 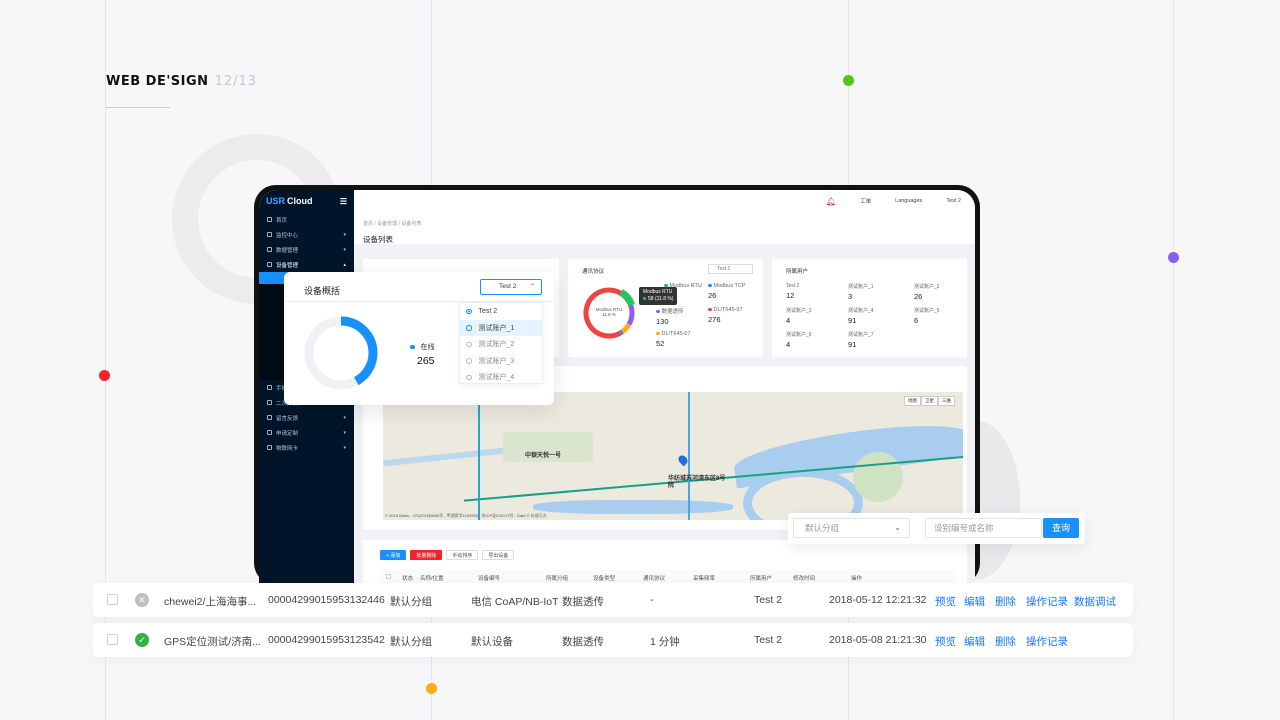 I want to click on protocol-item: Modbus TCP 26, so click(x=727, y=291).